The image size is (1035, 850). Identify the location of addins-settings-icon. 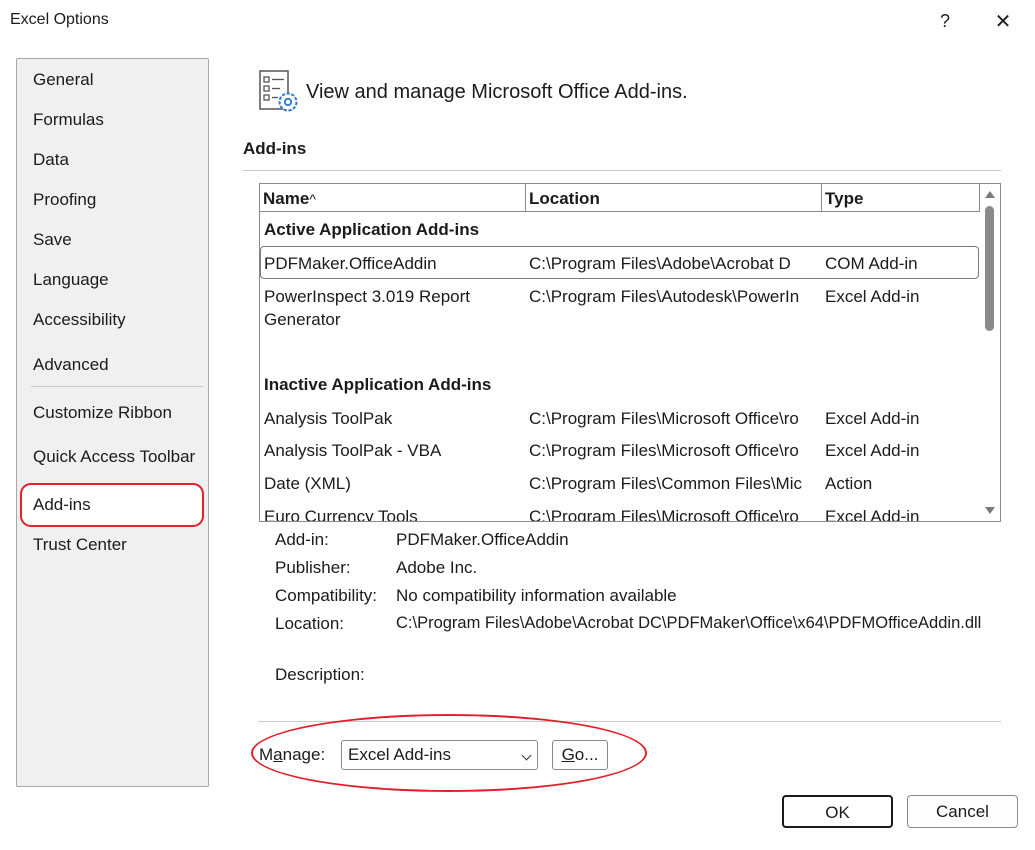
(279, 92).